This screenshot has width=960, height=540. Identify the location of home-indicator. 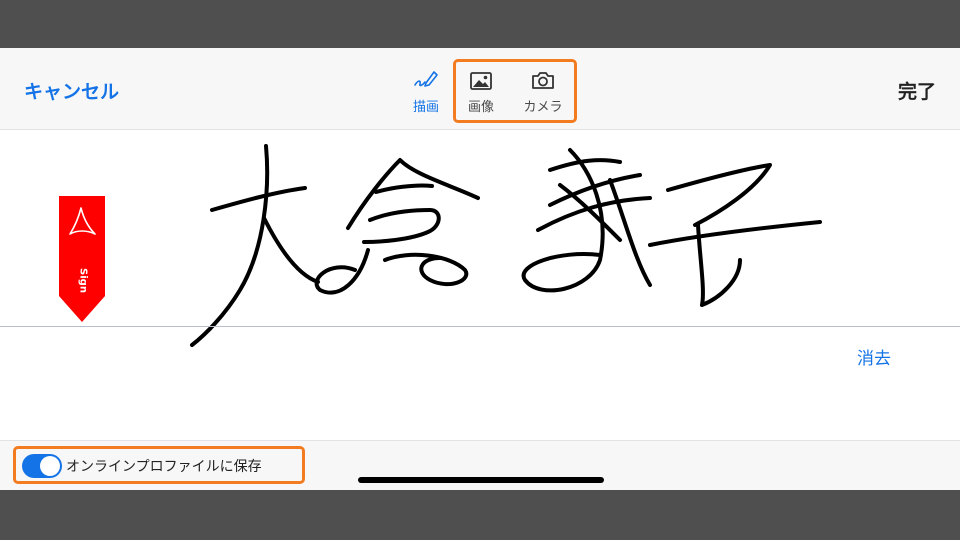
(481, 480).